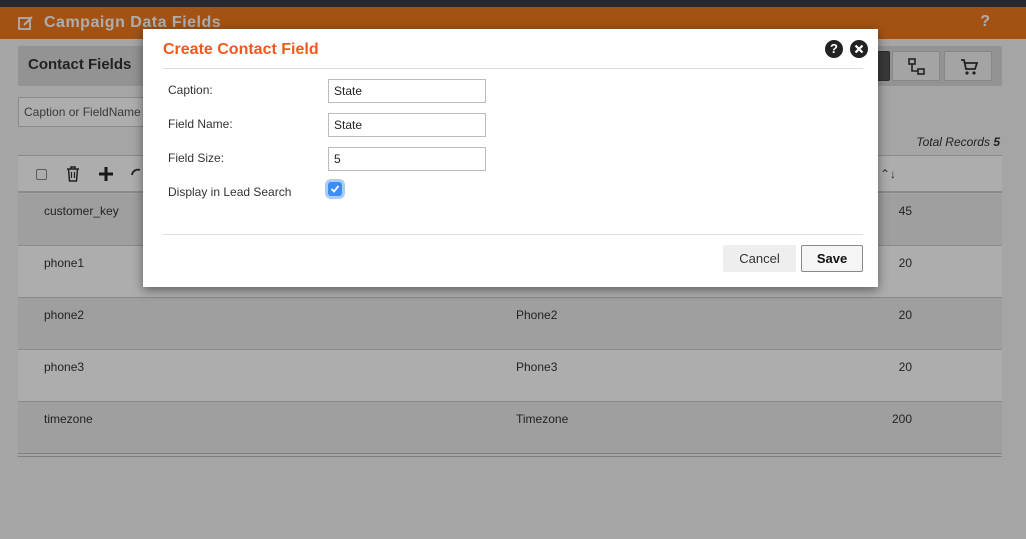 This screenshot has width=1026, height=539. I want to click on field-size-input, so click(407, 159).